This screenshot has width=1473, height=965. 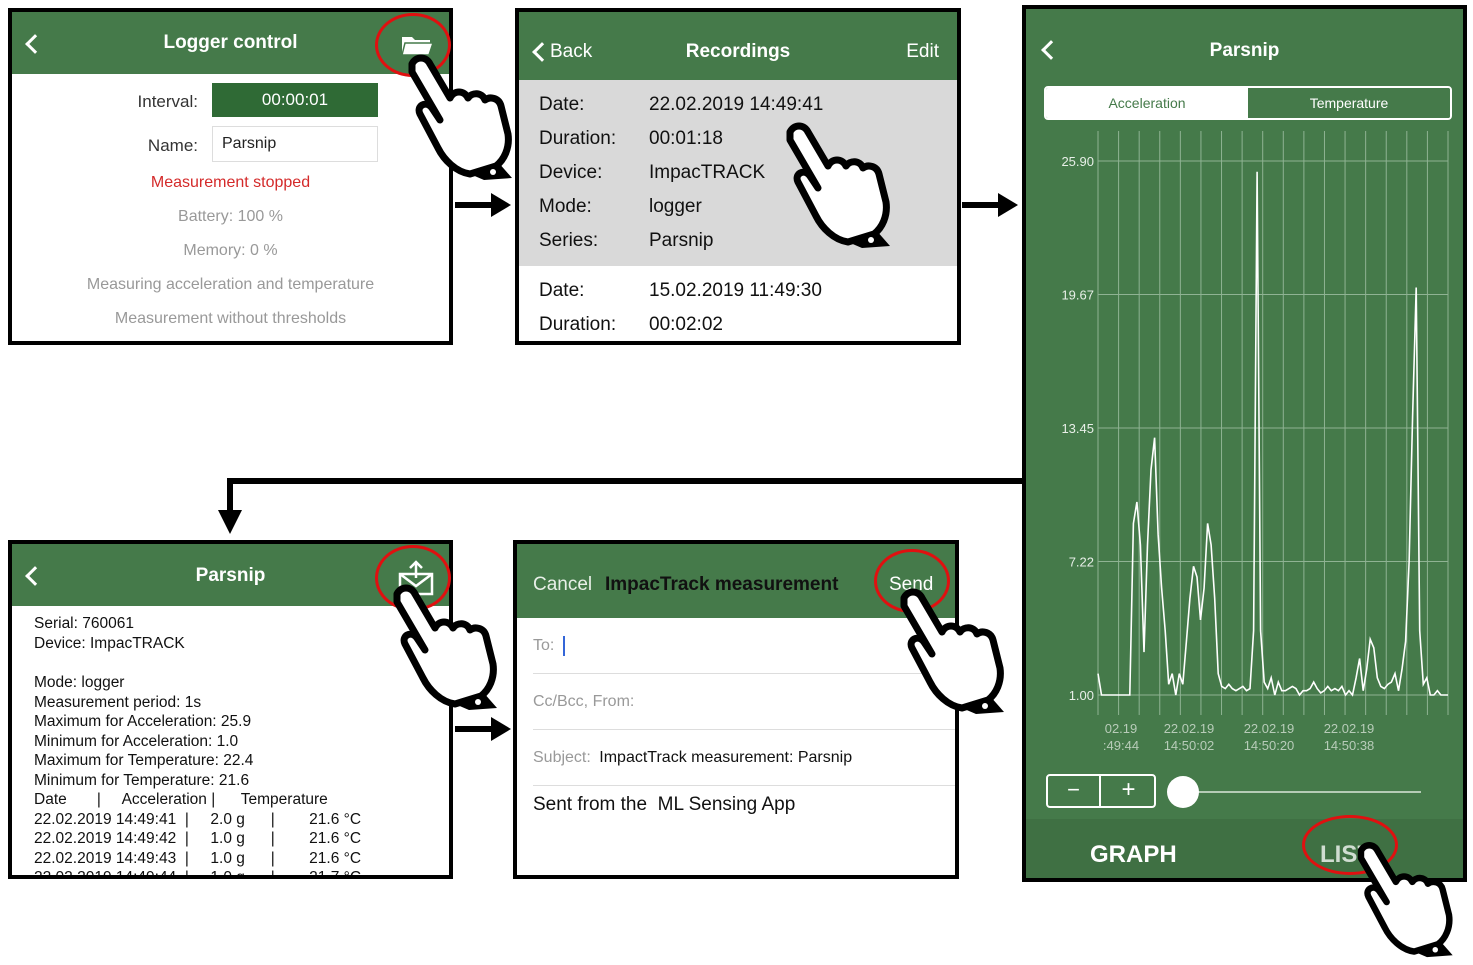 I want to click on list-line: 22.02.2019 14:49:44 | 1.0 g | 21.7 °C, so click(x=198, y=874).